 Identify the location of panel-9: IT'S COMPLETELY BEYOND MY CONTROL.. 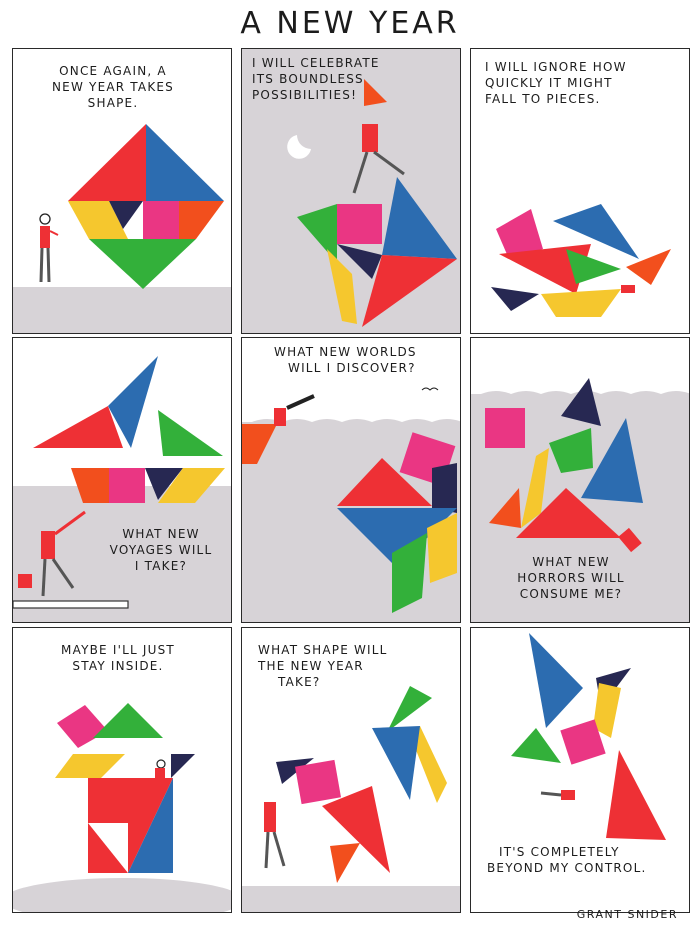
(580, 770).